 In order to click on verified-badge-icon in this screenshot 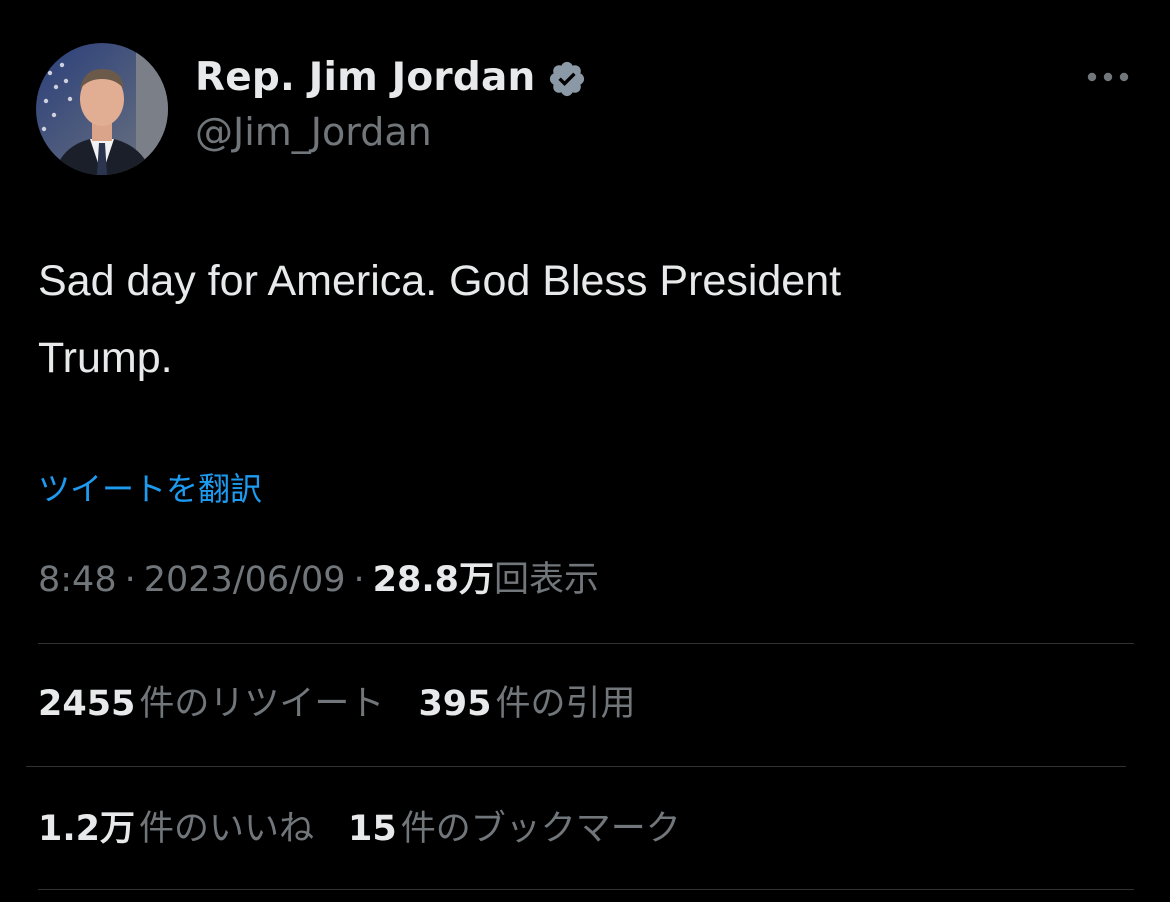, I will do `click(567, 79)`.